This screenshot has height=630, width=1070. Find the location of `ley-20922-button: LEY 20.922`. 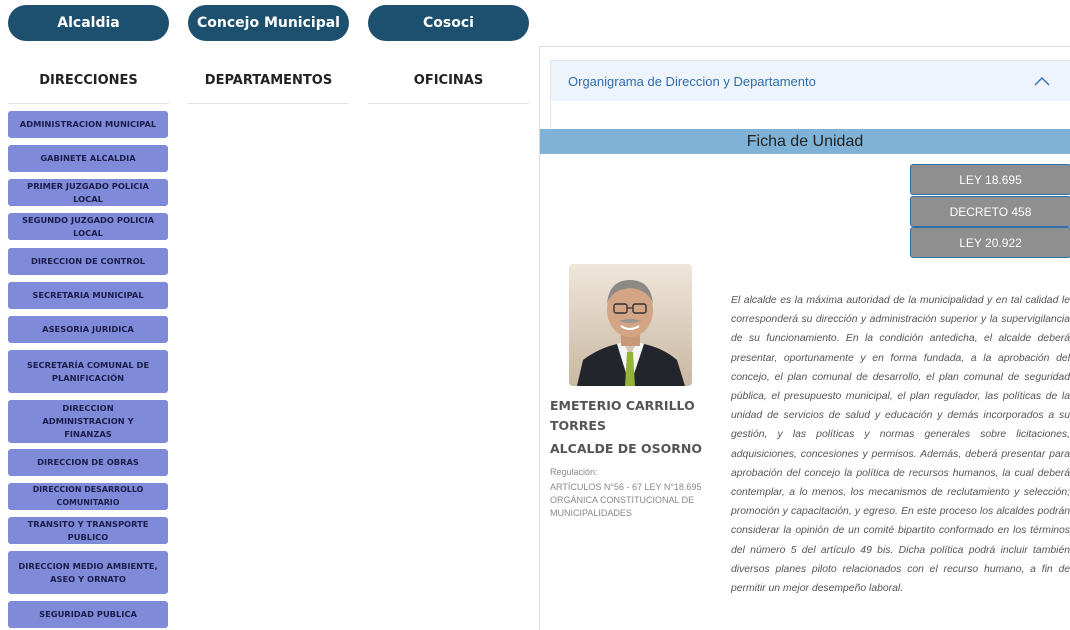

ley-20922-button: LEY 20.922 is located at coordinates (990, 242).